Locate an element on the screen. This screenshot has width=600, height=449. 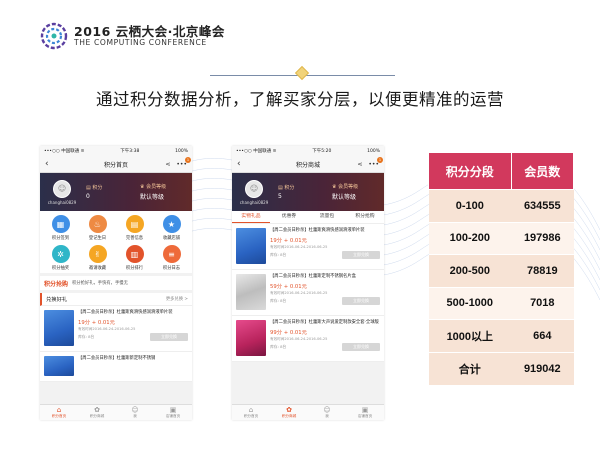
flash-sale-title: 积分抢购 is located at coordinates (56, 284).